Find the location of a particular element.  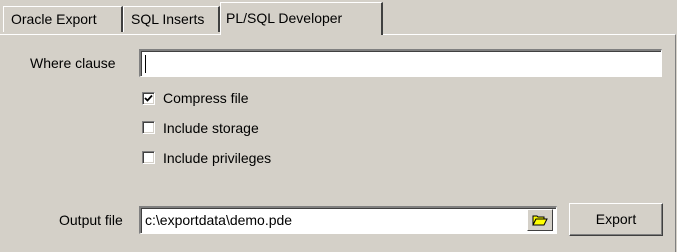

tab-sql-inserts: SQL Inserts is located at coordinates (171, 19).